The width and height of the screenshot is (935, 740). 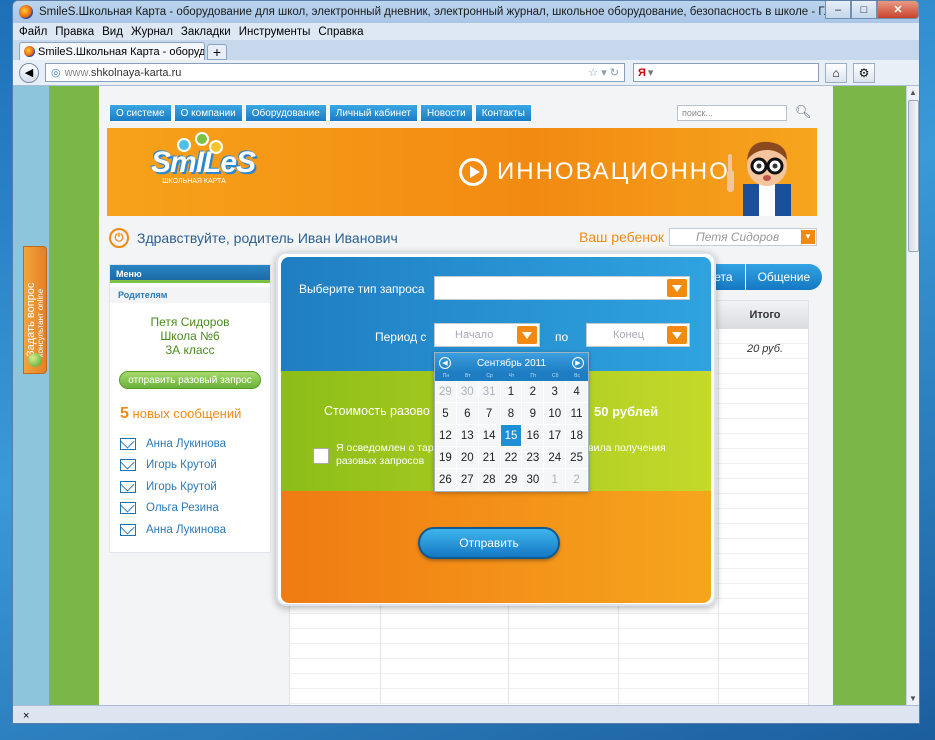 What do you see at coordinates (208, 113) in the screenshot?
I see `nav-about-company: О компании` at bounding box center [208, 113].